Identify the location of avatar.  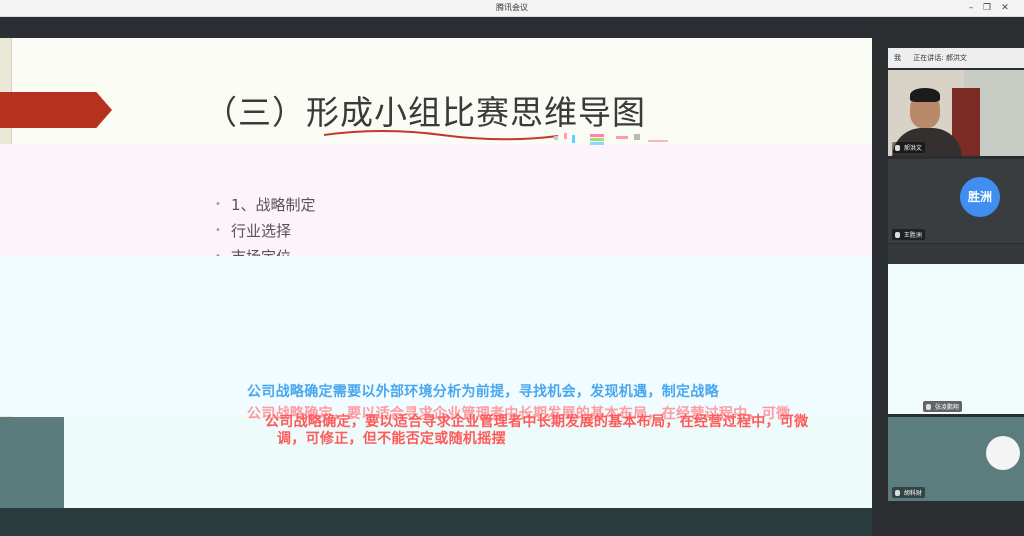
(1003, 453).